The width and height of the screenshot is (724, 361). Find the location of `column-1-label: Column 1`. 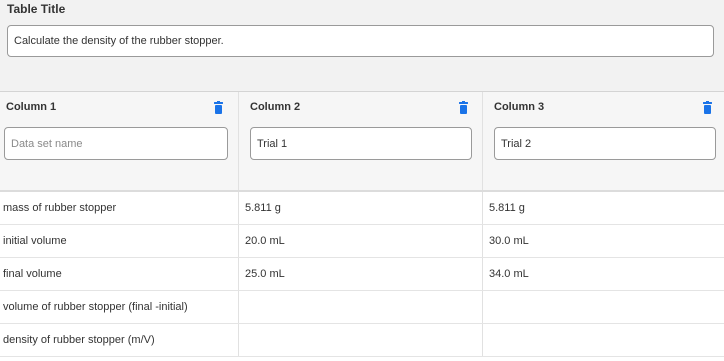

column-1-label: Column 1 is located at coordinates (31, 107).